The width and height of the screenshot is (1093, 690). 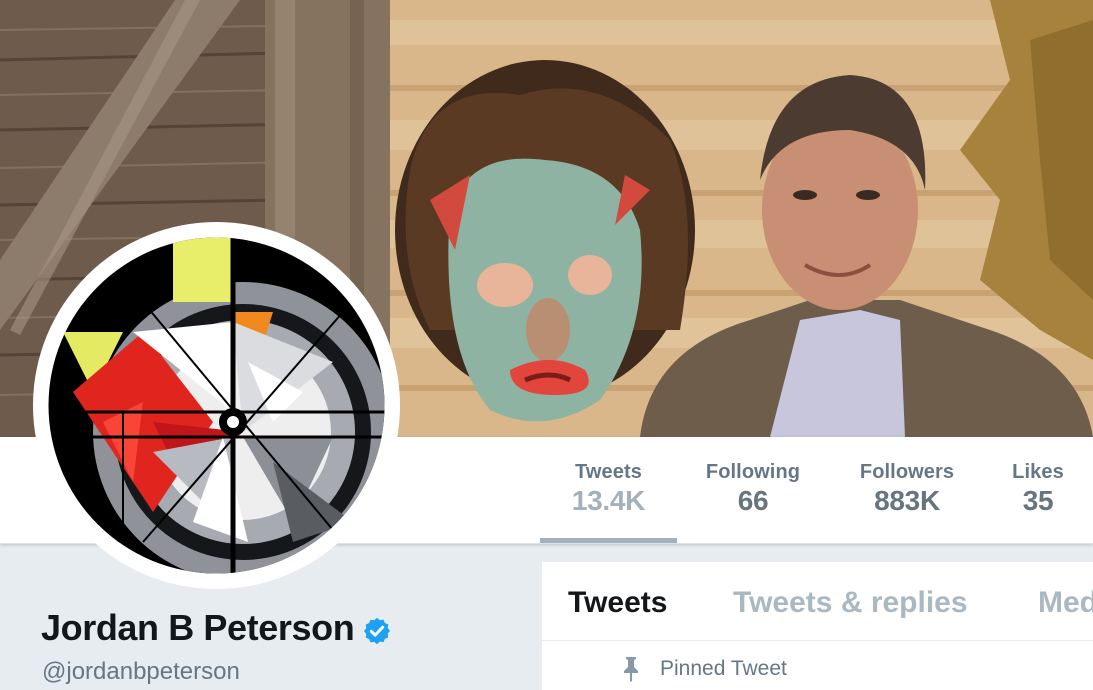 I want to click on profile-handle: @jordanbpeterson, so click(x=141, y=672).